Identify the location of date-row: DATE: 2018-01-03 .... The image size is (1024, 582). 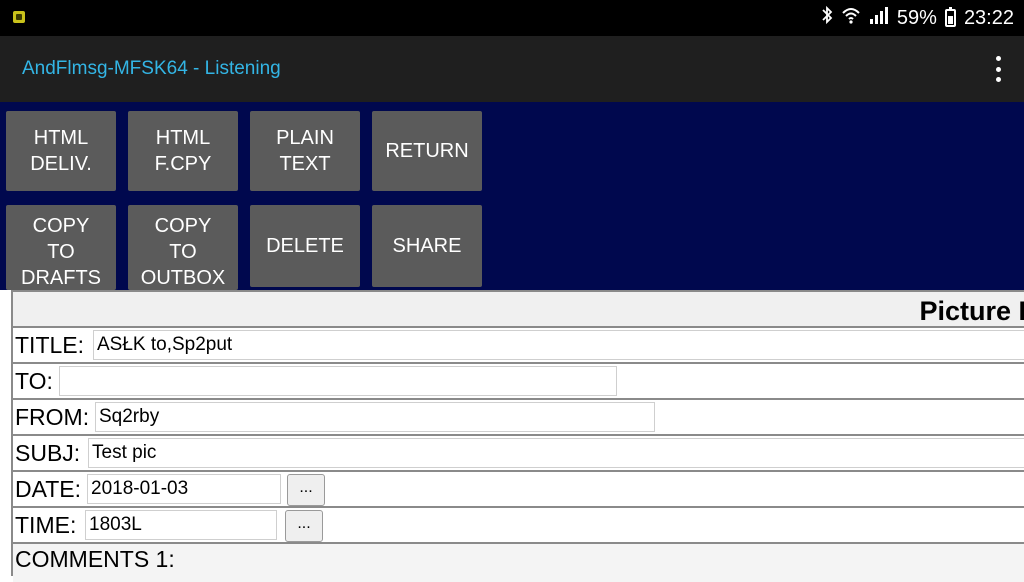
(518, 488).